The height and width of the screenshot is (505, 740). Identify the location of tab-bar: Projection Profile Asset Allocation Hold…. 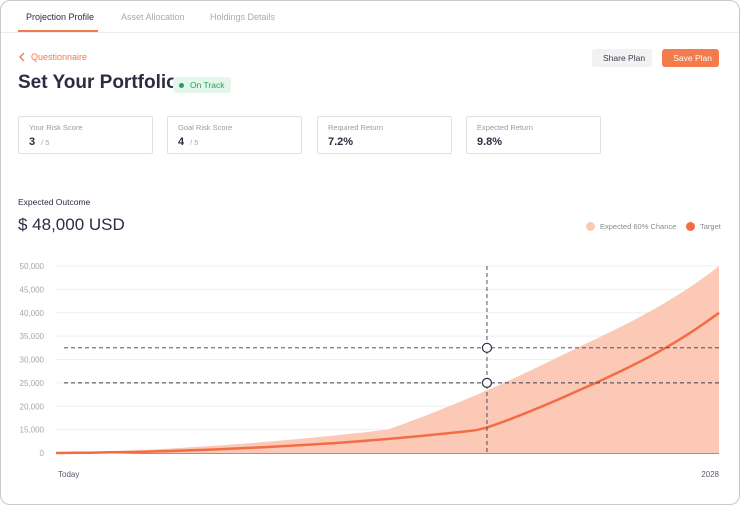
(370, 17).